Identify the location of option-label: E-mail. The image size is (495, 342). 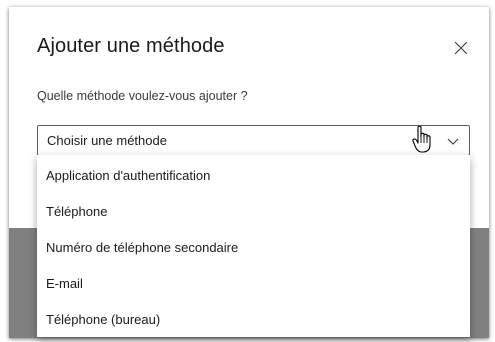
(64, 283).